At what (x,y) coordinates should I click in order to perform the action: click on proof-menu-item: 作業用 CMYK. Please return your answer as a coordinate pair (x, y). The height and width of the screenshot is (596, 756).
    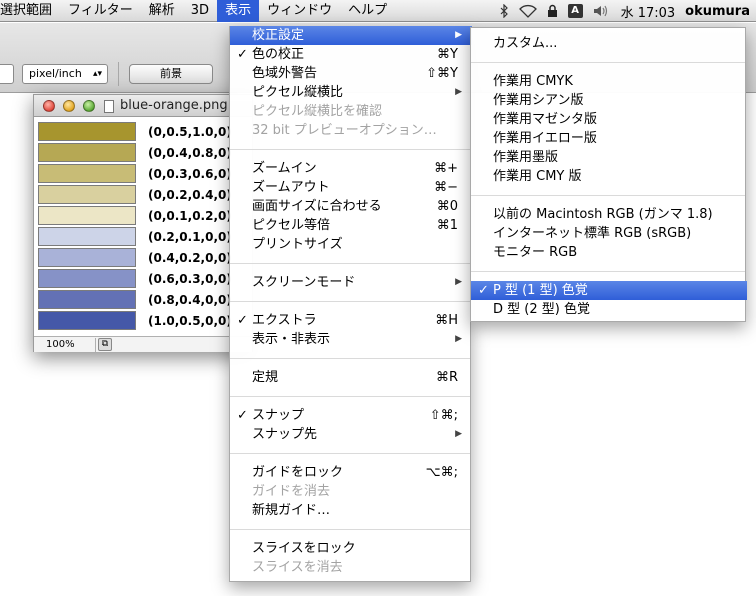
    Looking at the image, I should click on (609, 81).